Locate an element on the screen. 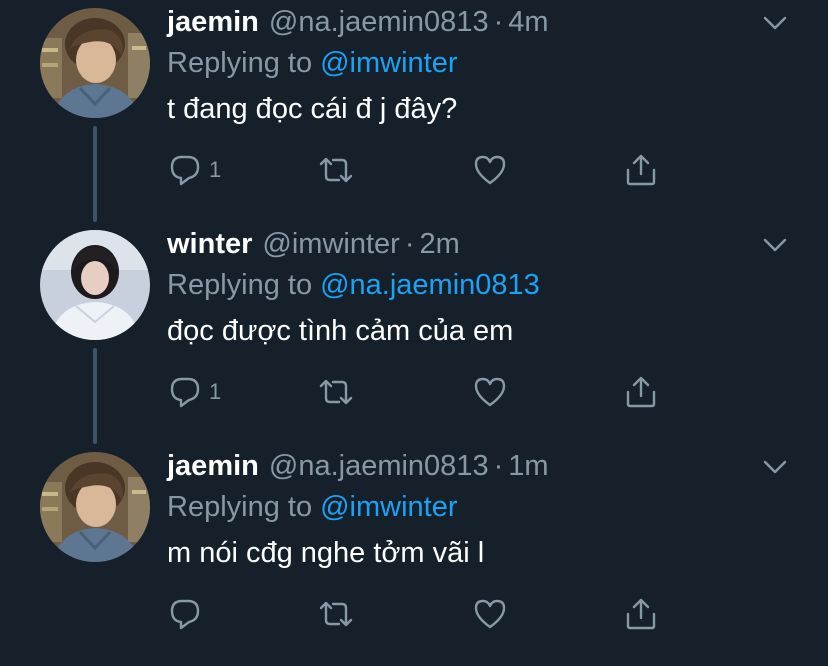  display-name: winter is located at coordinates (209, 244).